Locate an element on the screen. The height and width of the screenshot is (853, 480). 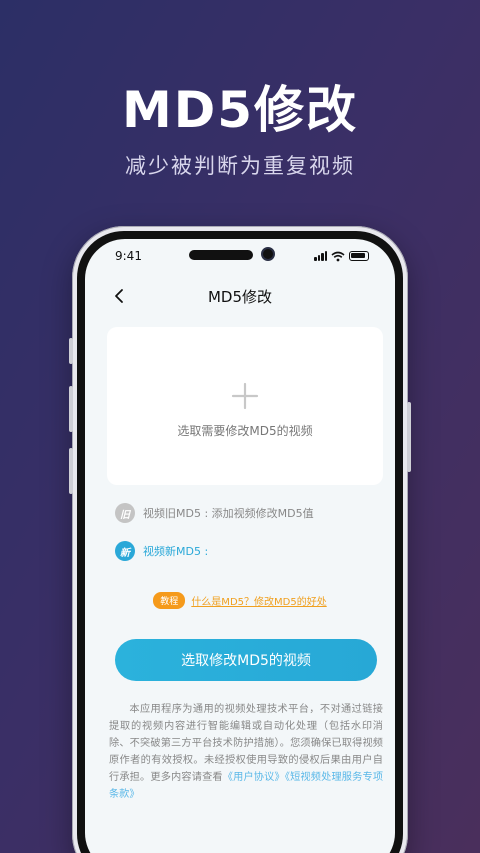
speaker-notch is located at coordinates (221, 255).